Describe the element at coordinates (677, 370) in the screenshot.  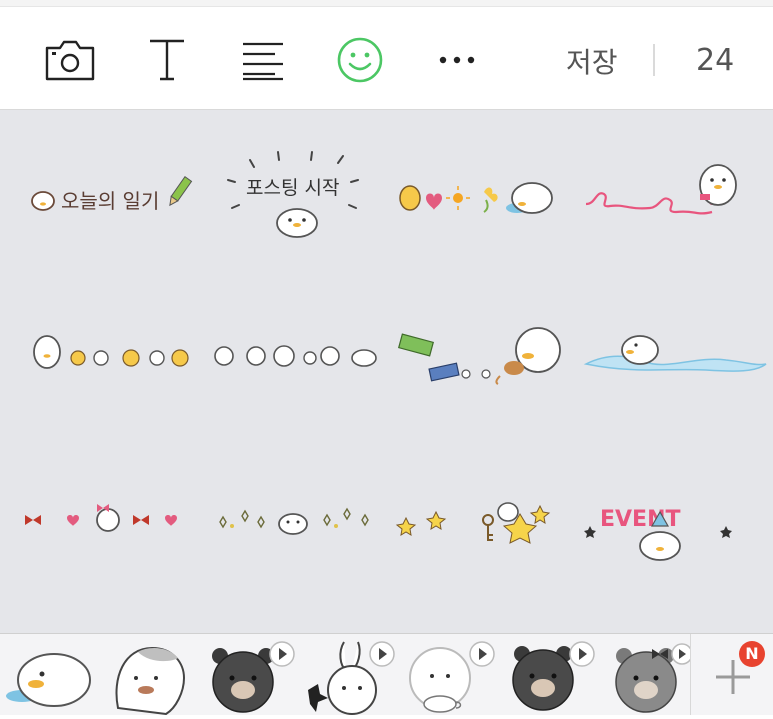
I see `sticker-duck-water` at that location.